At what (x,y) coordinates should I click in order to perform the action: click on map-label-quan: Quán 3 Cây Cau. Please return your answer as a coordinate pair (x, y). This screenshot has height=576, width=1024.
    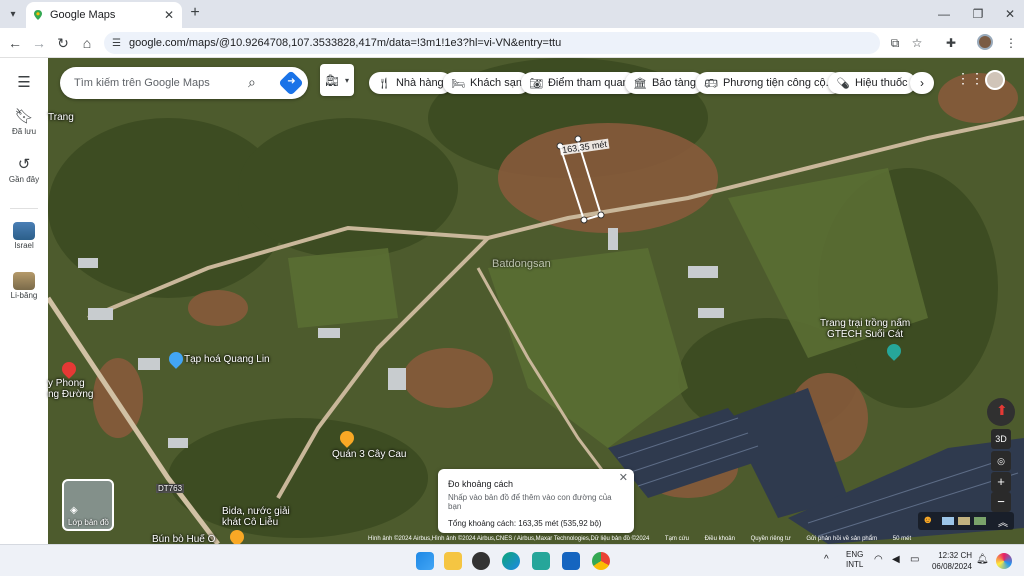
    Looking at the image, I should click on (369, 454).